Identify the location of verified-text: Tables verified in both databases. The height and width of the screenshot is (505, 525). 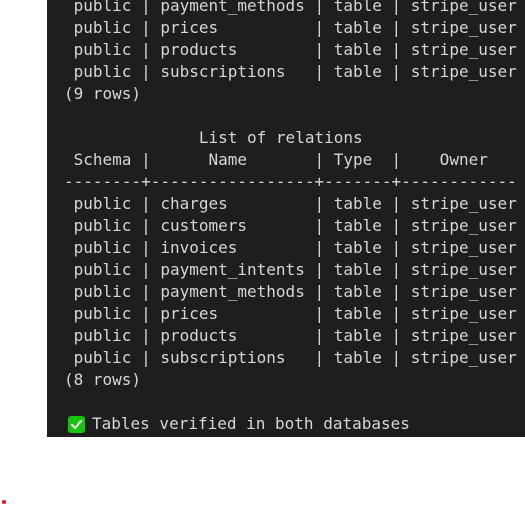
(251, 423).